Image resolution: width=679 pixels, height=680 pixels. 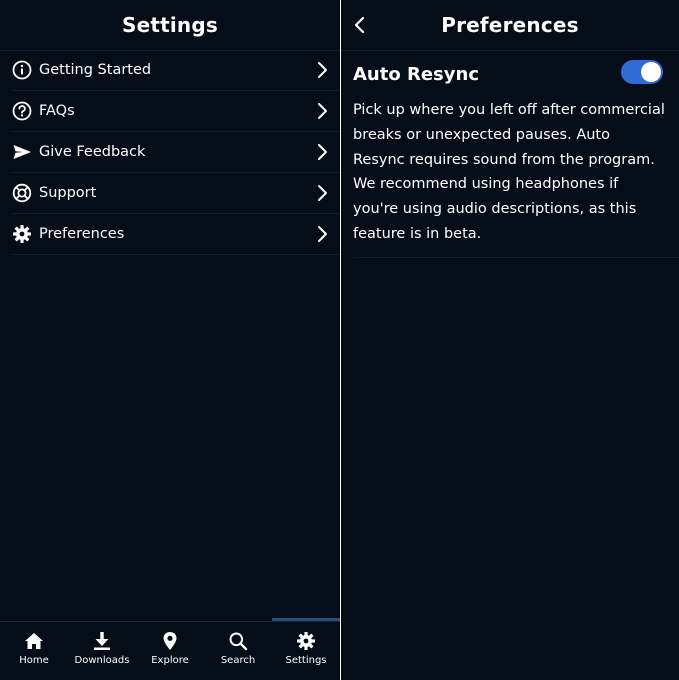 I want to click on menu-item-getting-started: Getting Started, so click(x=176, y=70).